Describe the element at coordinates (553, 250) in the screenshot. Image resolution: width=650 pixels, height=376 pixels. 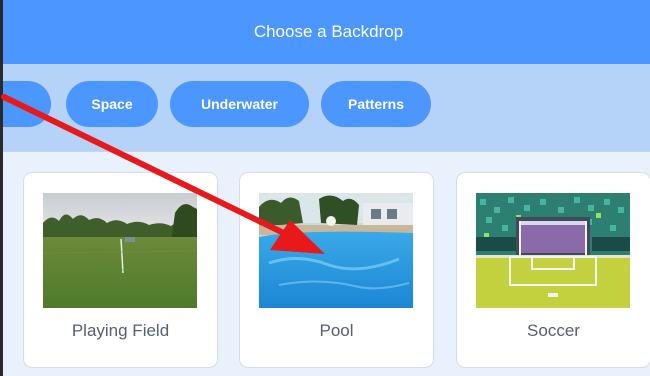
I see `soccer-thumbnail` at that location.